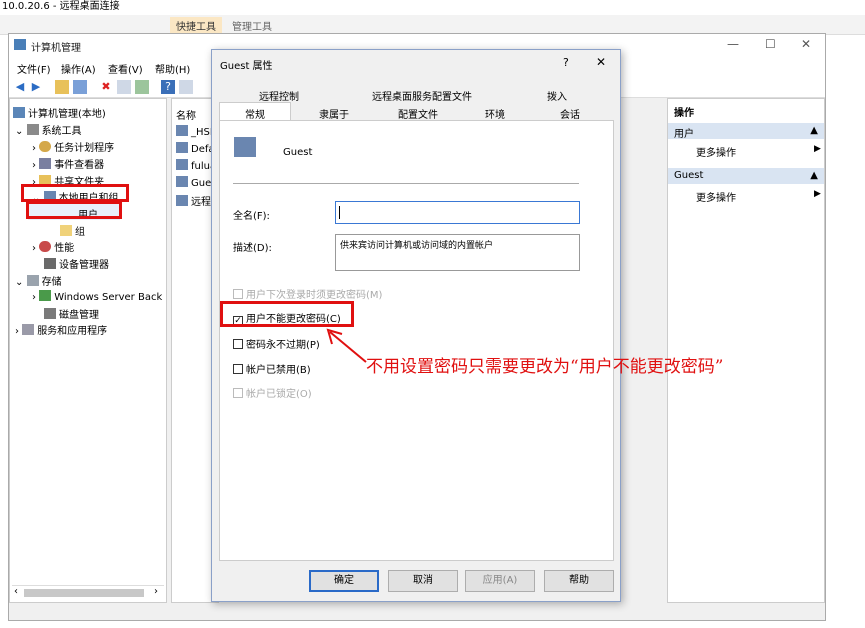  Describe the element at coordinates (314, 295) in the screenshot. I see `must-change-label: 用户下次登录时须更改密码(M)` at that location.